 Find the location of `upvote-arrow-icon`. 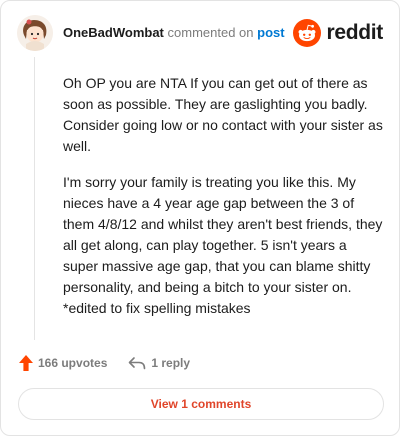

upvote-arrow-icon is located at coordinates (26, 363).